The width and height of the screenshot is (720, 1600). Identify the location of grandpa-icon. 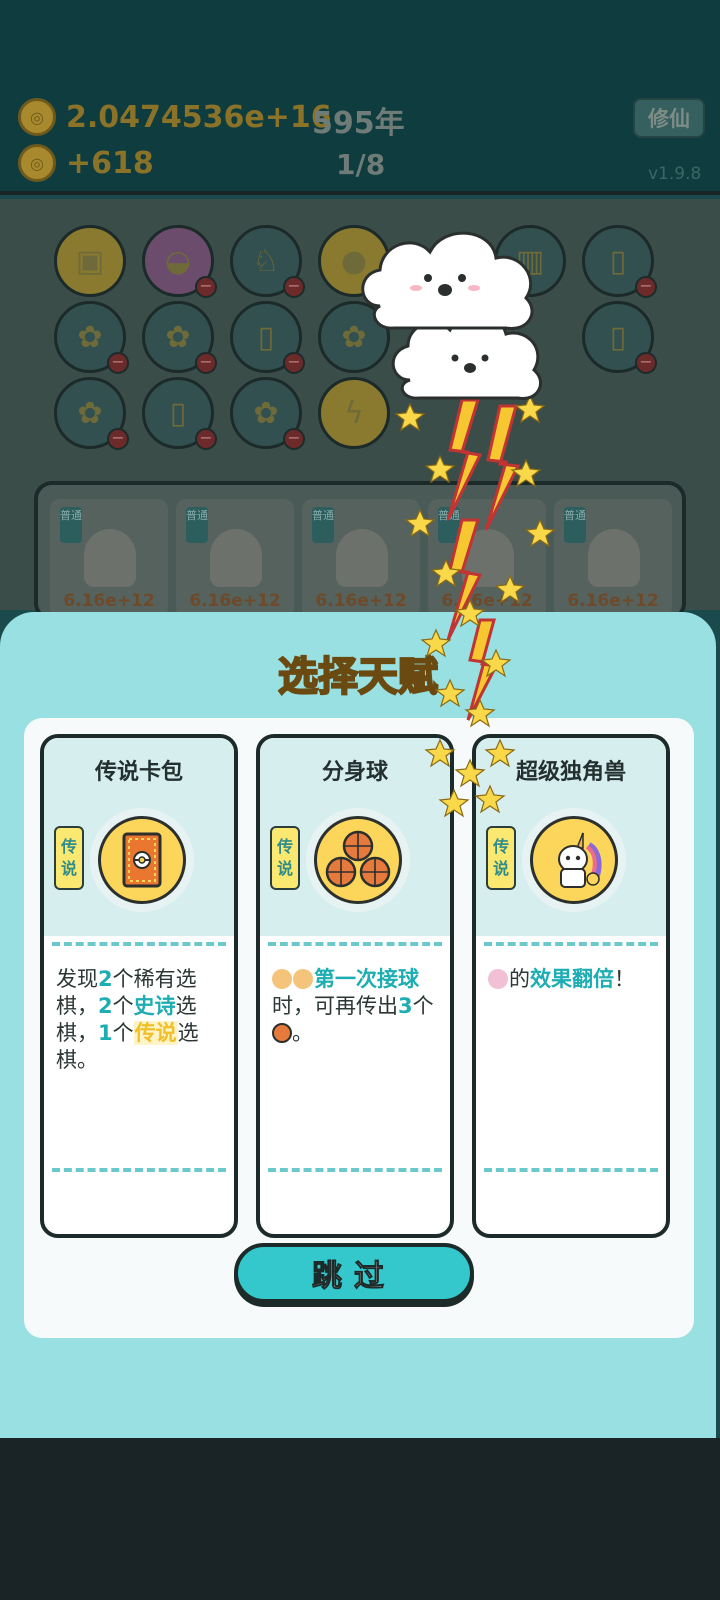
(303, 979).